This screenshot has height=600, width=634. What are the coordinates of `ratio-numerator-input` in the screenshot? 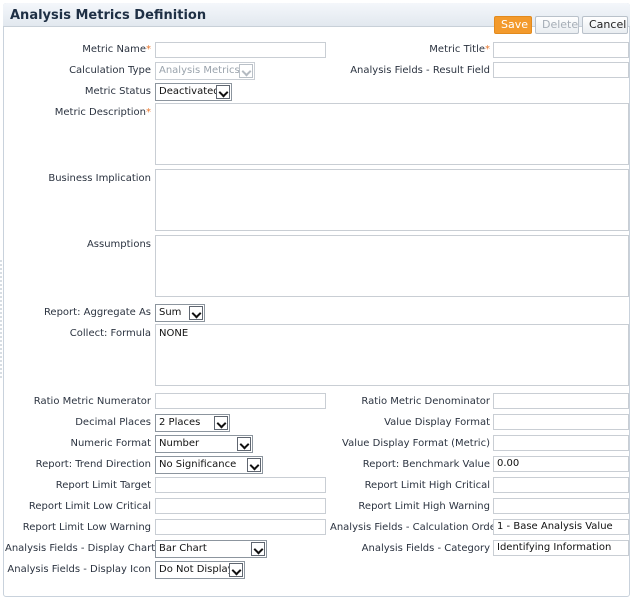 It's located at (240, 401).